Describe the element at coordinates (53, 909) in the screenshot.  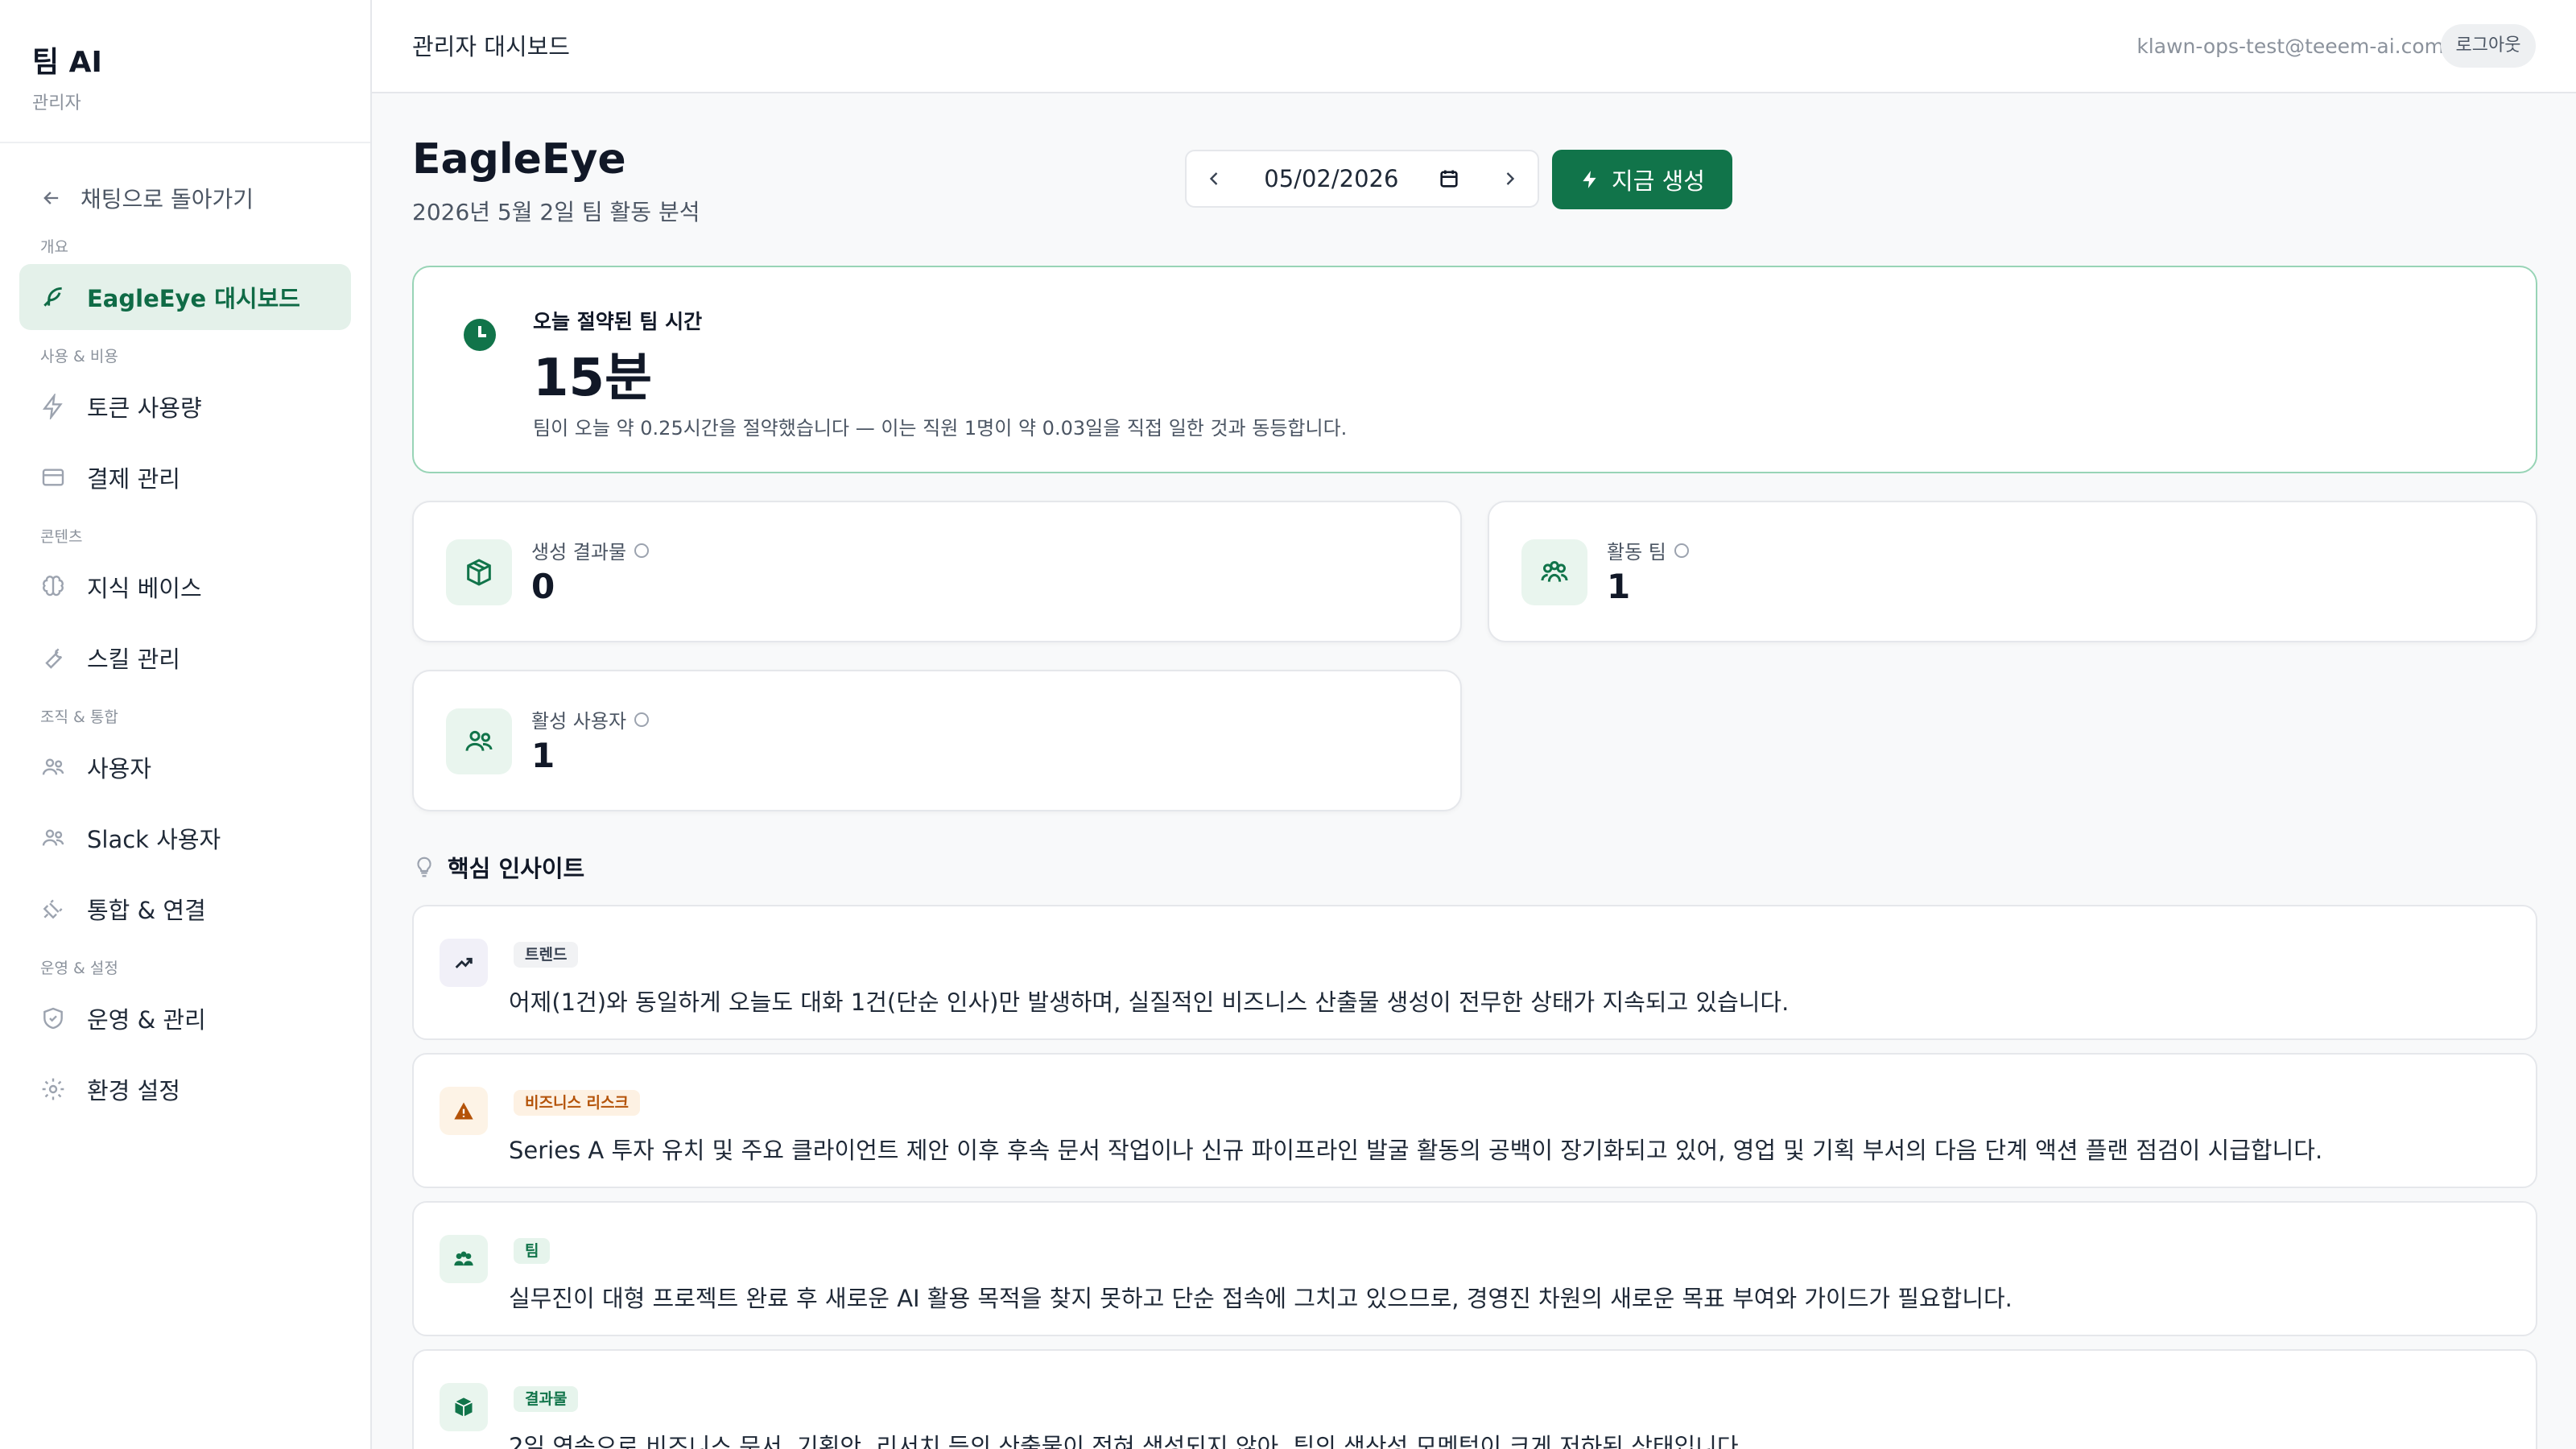
I see `plug-icon` at that location.